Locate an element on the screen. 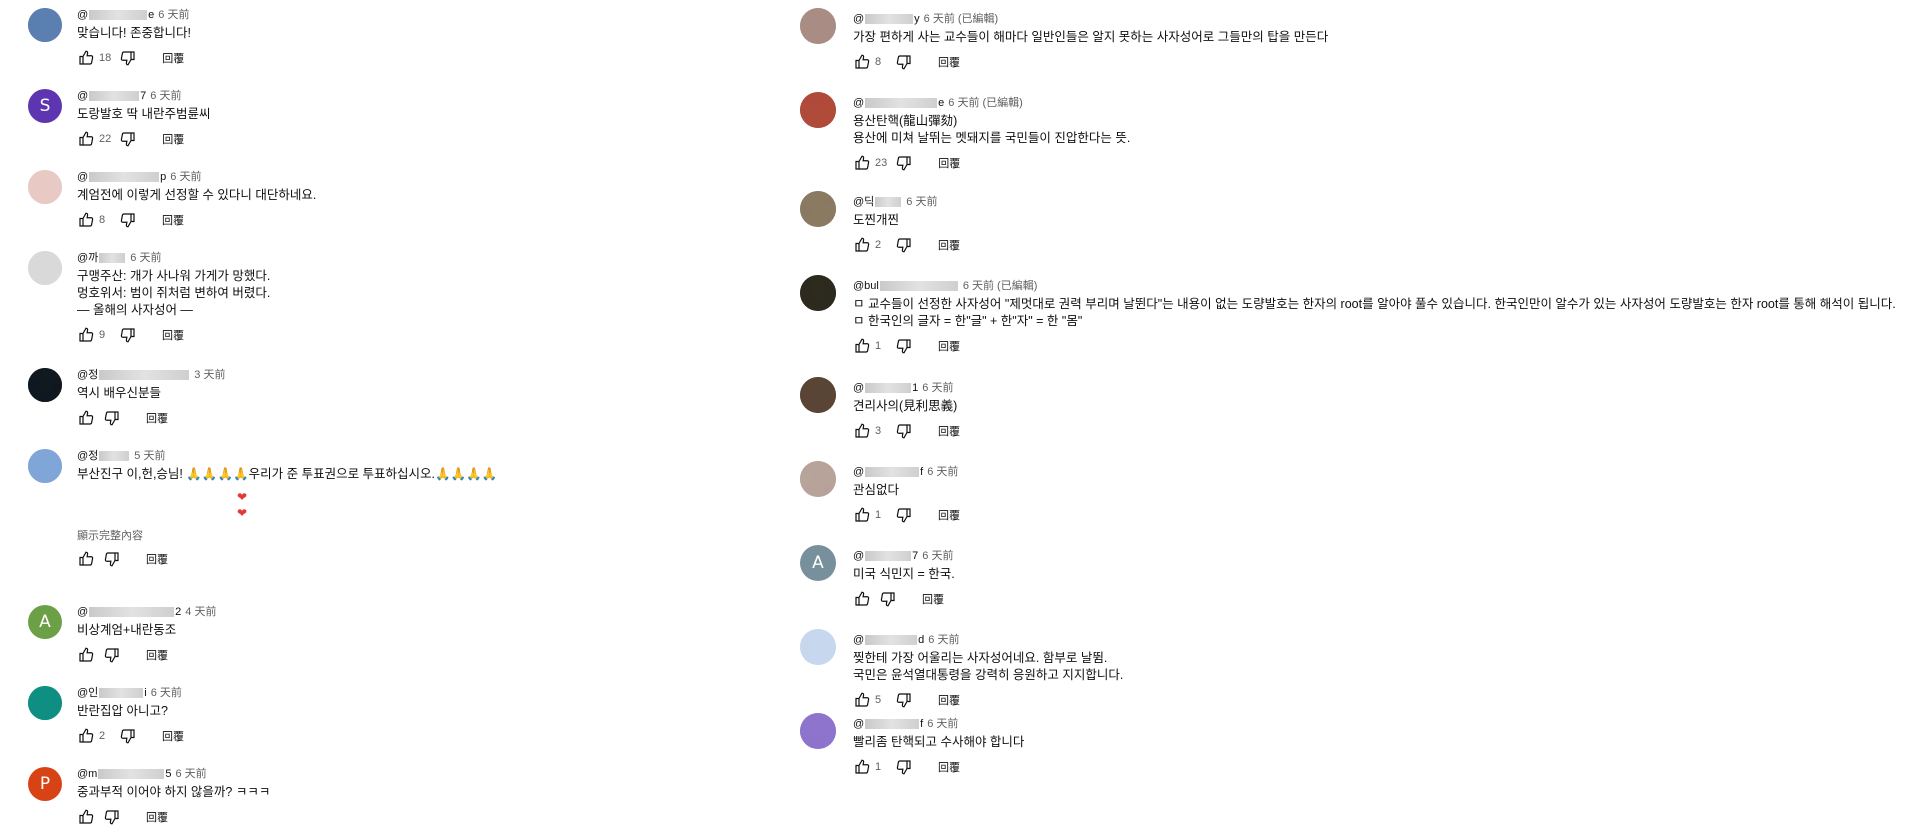  author-handle-suffix: 2 is located at coordinates (178, 612).